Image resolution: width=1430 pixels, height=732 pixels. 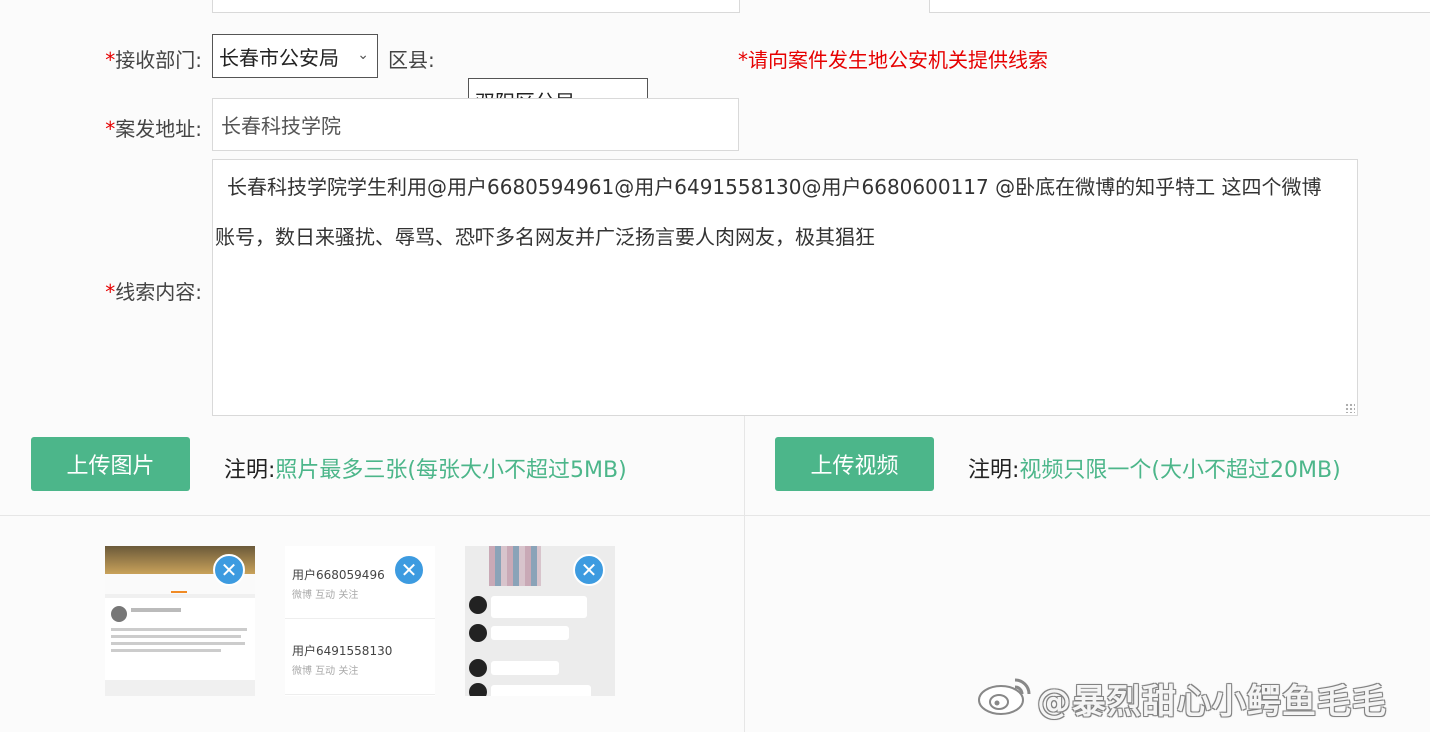 I want to click on thumb2-user1-name: 用户668059496, so click(x=338, y=575).